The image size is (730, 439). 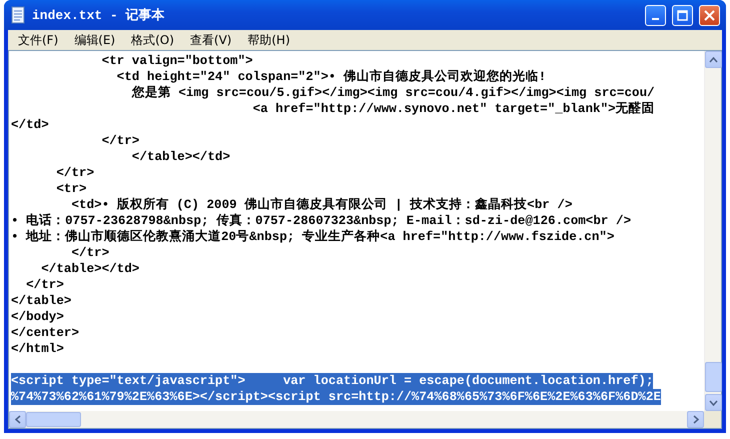 I want to click on close-icon, so click(x=709, y=15).